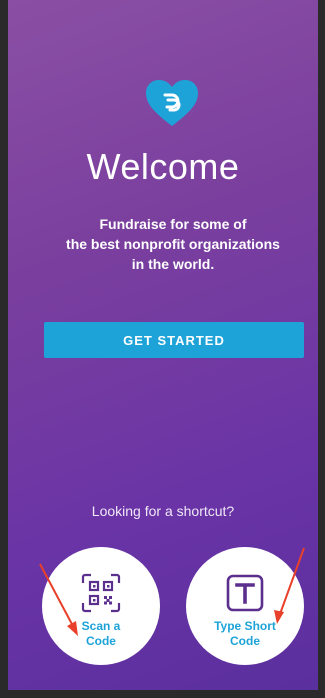 This screenshot has width=325, height=698. I want to click on scan-code-button: Scan a Code, so click(101, 606).